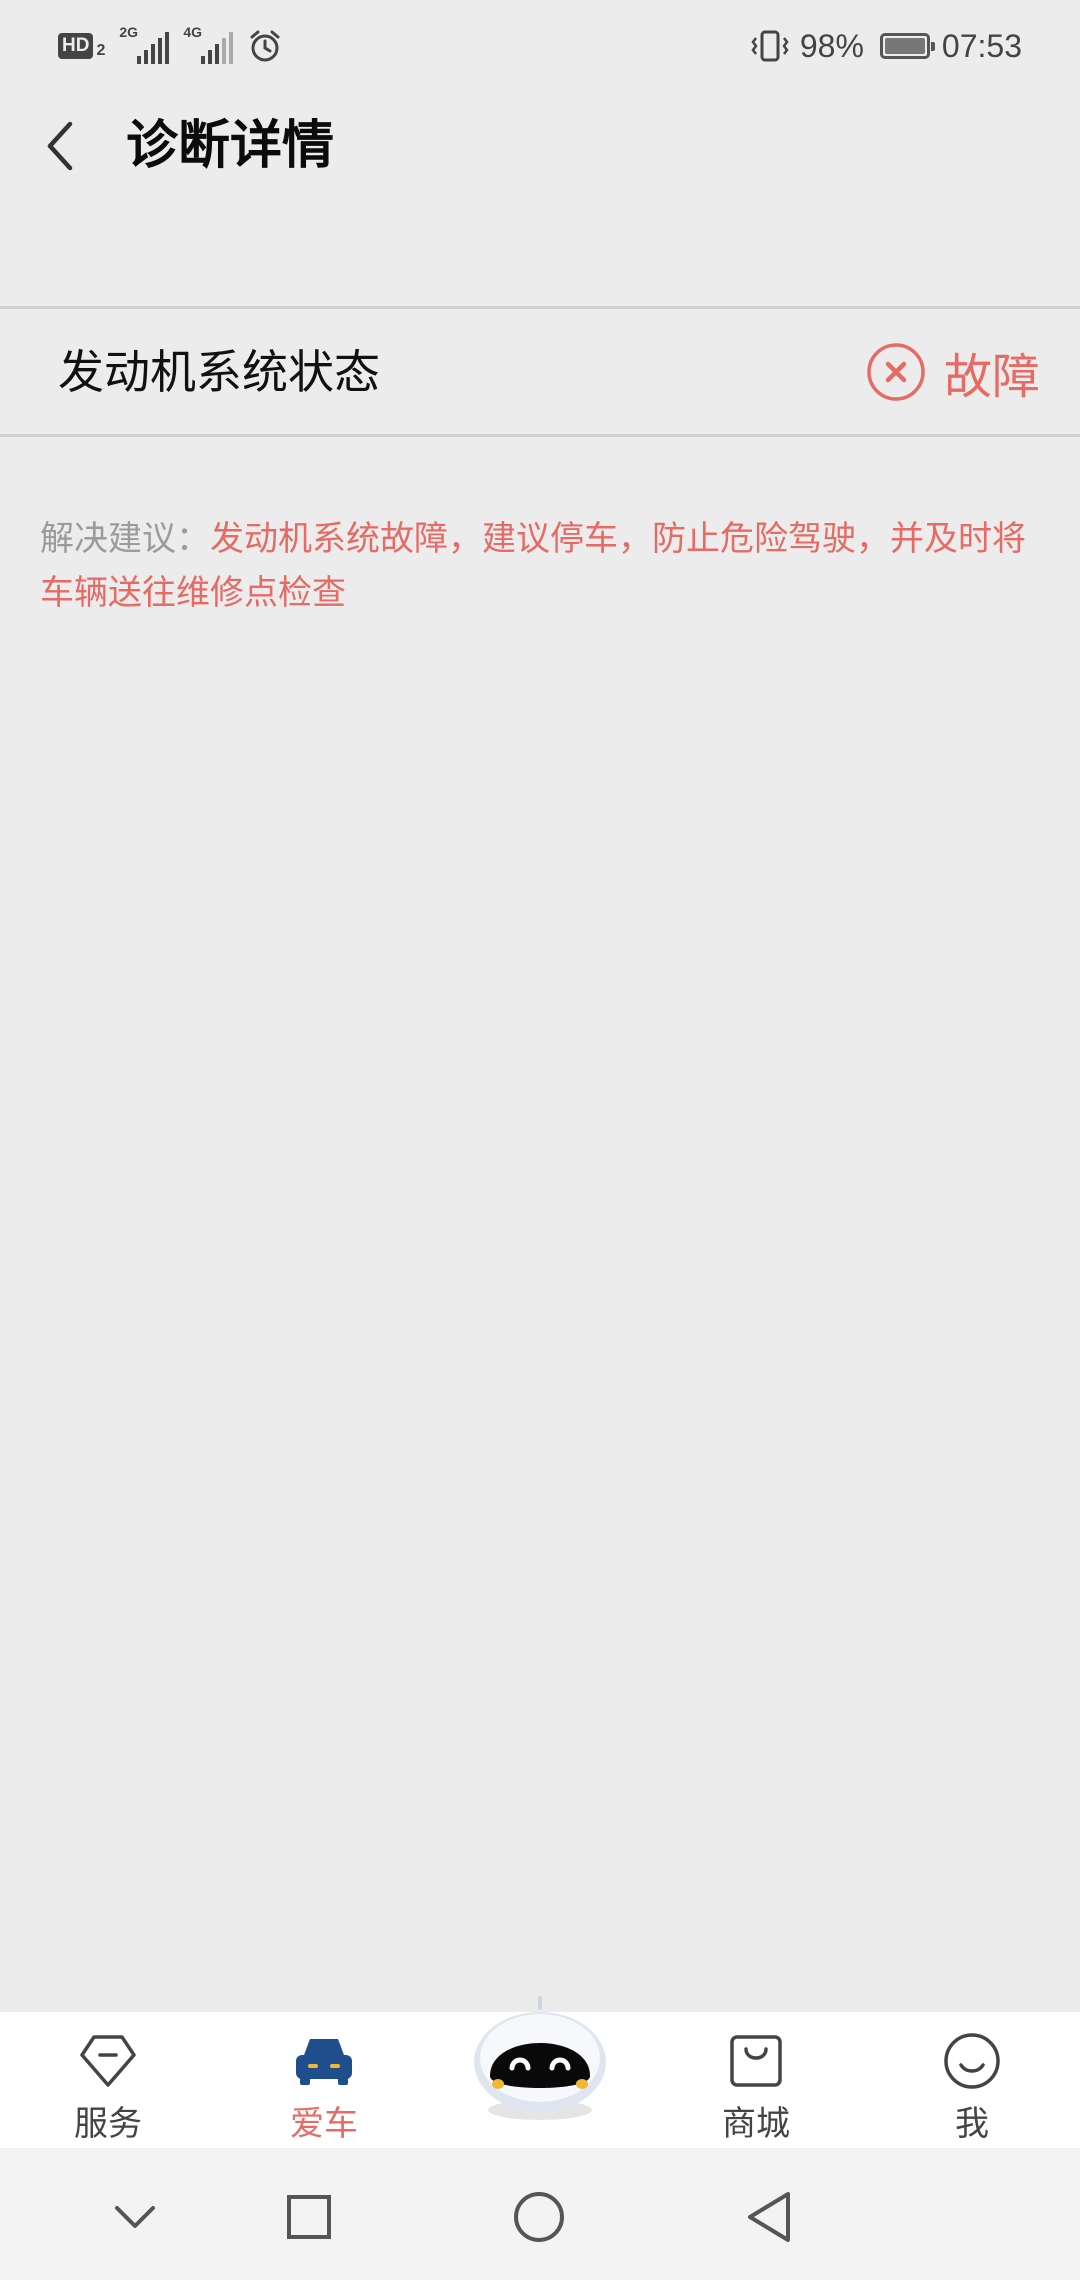 This screenshot has width=1080, height=2280. Describe the element at coordinates (981, 45) in the screenshot. I see `clock-time: 07:53` at that location.